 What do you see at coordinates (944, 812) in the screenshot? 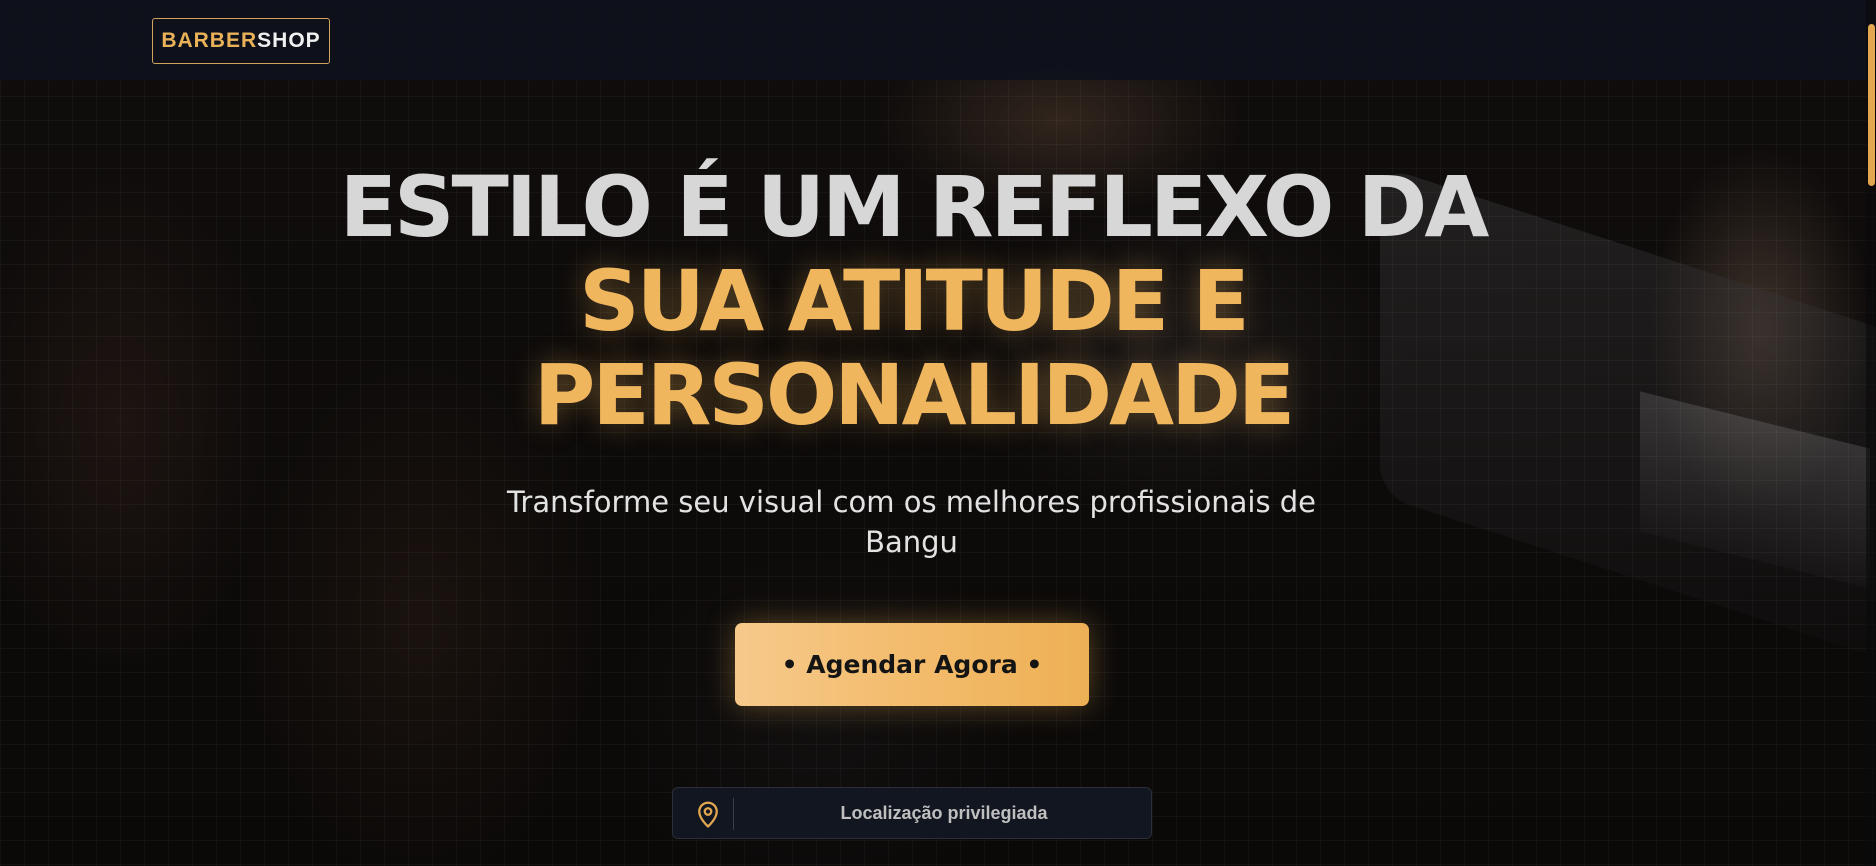
I see `location-feature-label: Localização privilegiada` at bounding box center [944, 812].